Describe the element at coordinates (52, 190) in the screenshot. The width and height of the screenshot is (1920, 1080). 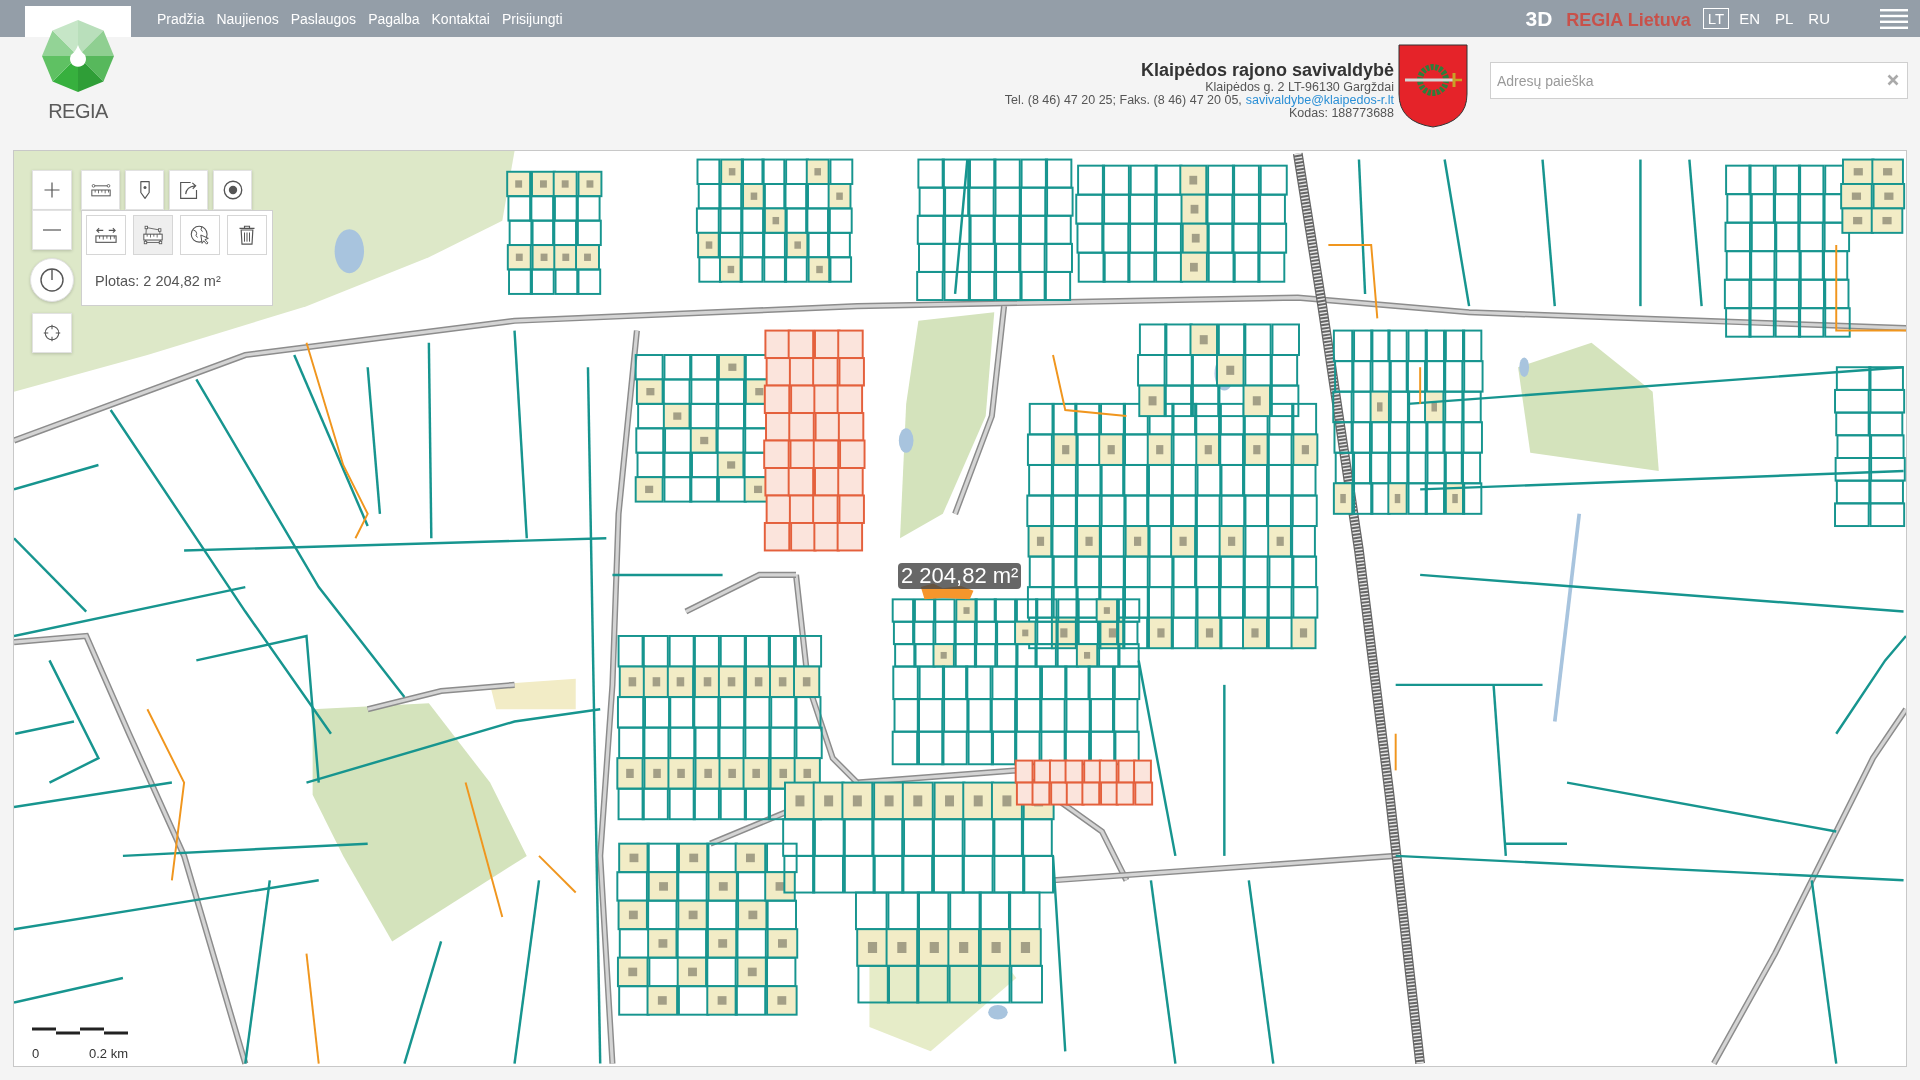
I see `zoom-in-icon` at that location.